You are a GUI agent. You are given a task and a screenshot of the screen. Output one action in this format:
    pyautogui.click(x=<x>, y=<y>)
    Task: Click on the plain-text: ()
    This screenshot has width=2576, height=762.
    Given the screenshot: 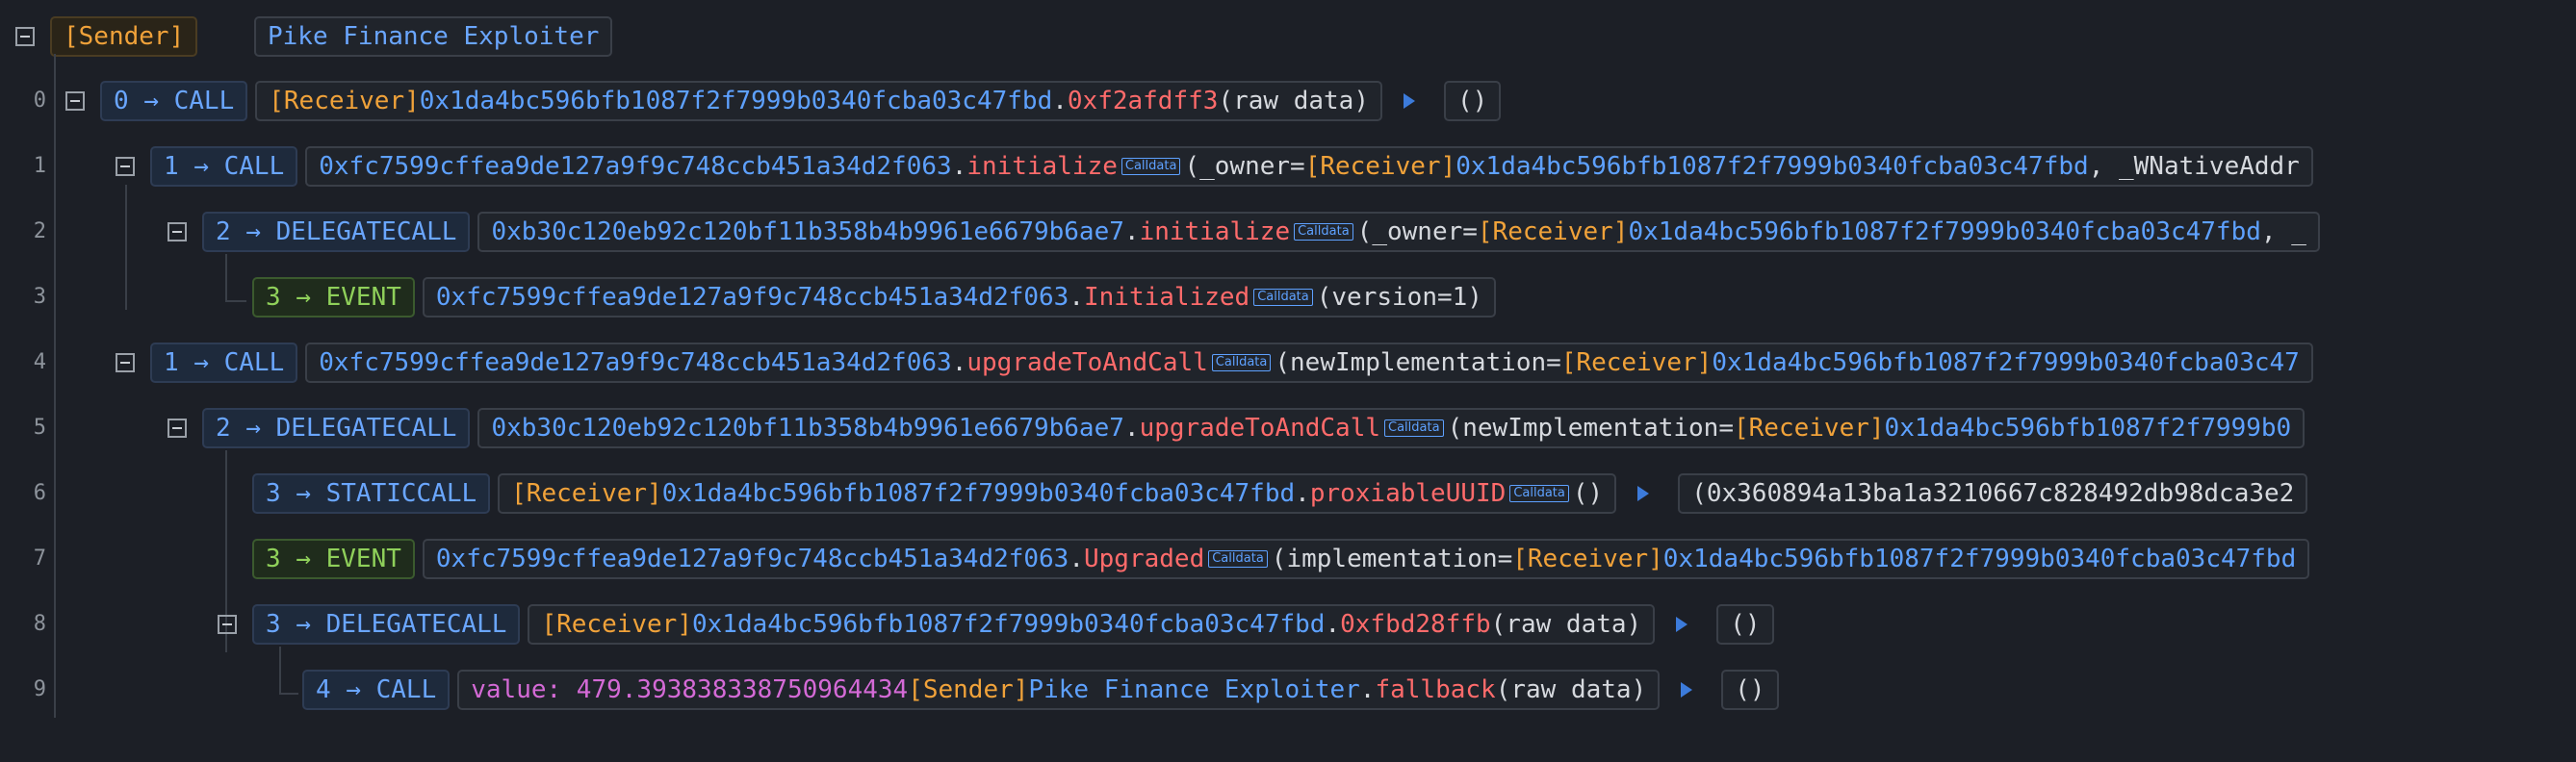 What is the action you would take?
    pyautogui.click(x=1588, y=494)
    